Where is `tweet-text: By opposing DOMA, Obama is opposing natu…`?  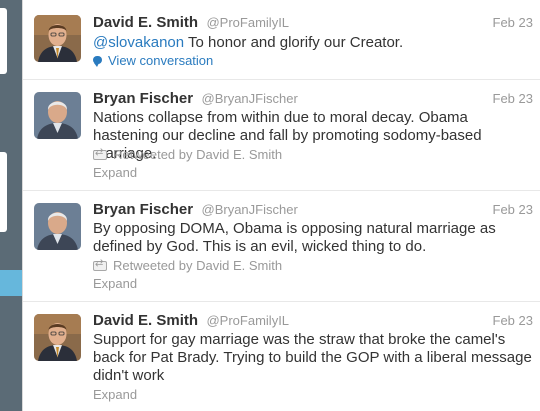
tweet-text: By opposing DOMA, Obama is opposing natu… is located at coordinates (294, 237).